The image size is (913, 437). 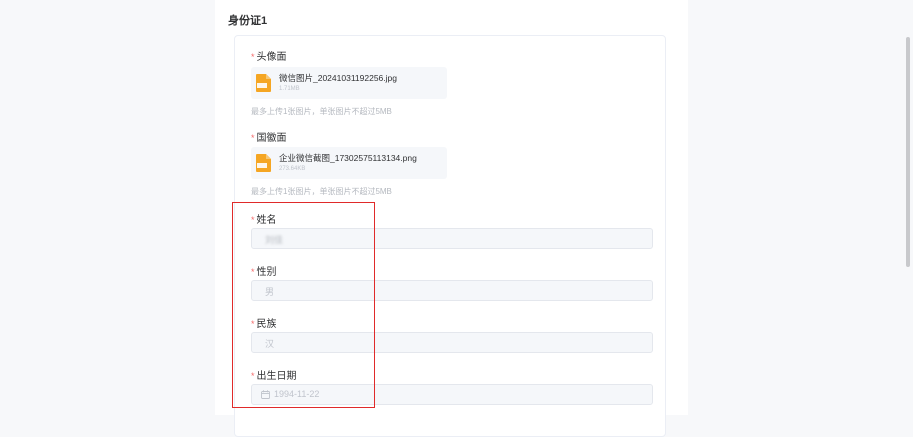 I want to click on birthdate-label: * 出生日期, so click(x=274, y=374).